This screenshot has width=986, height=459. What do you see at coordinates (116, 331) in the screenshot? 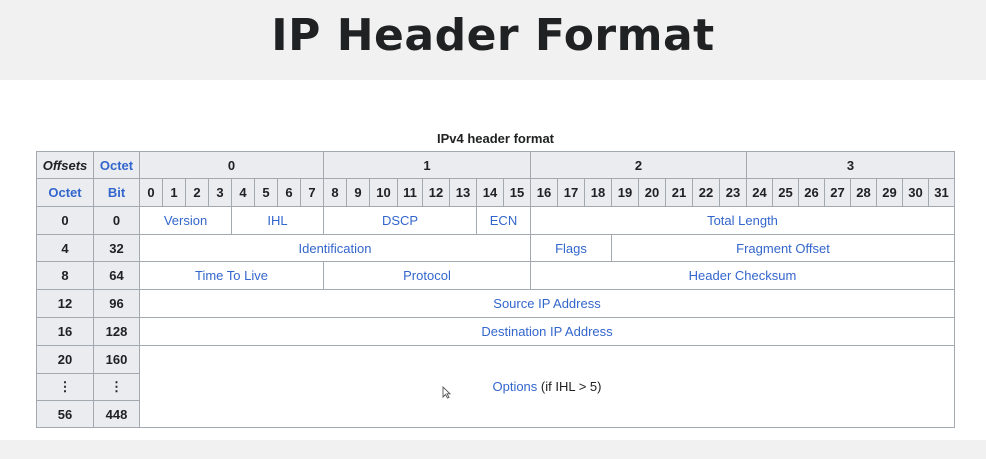
I see `row-bit: 128` at bounding box center [116, 331].